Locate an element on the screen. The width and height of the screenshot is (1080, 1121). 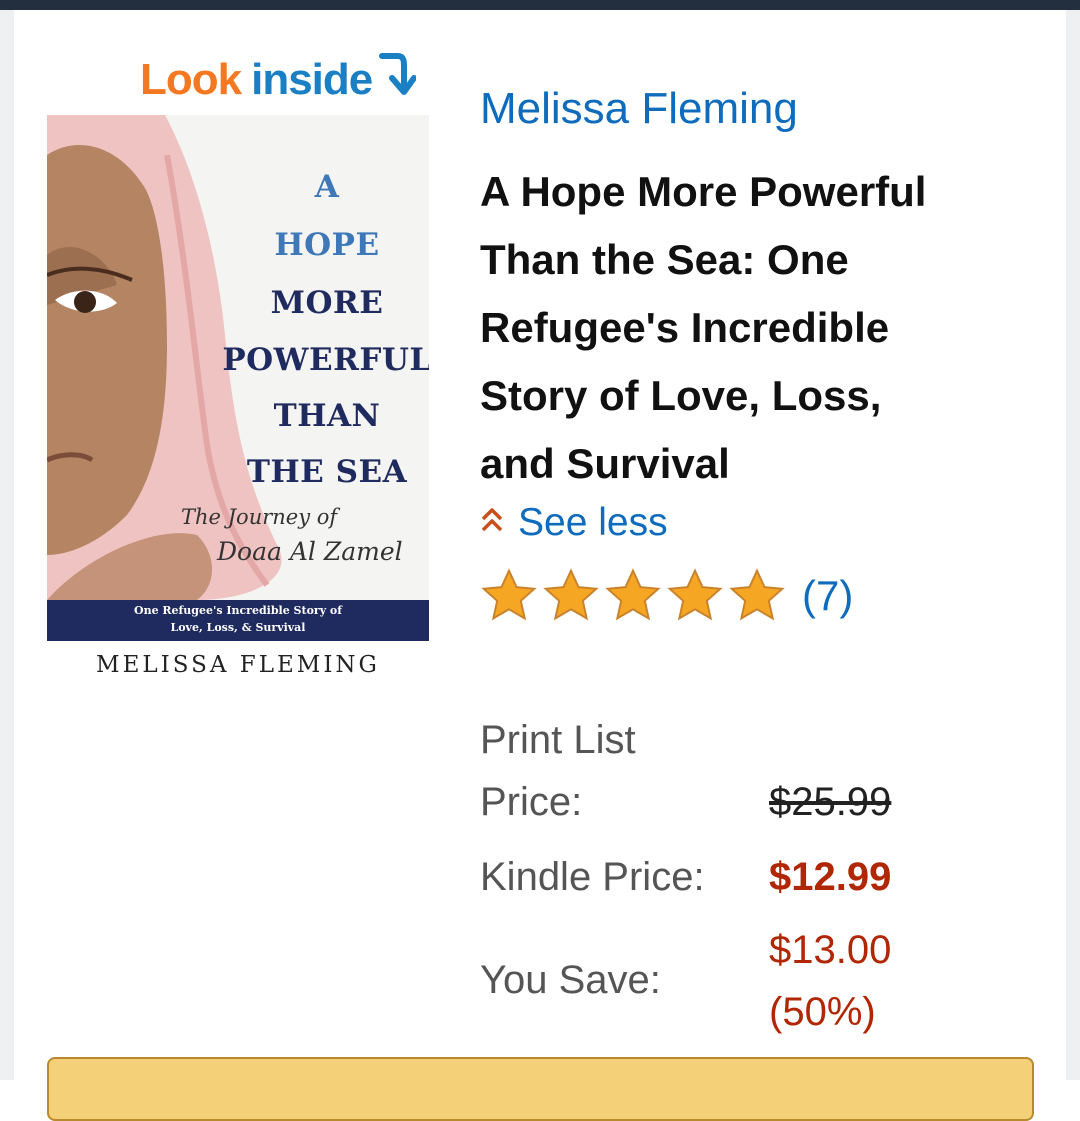
book-title-line: and Survival is located at coordinates (605, 463).